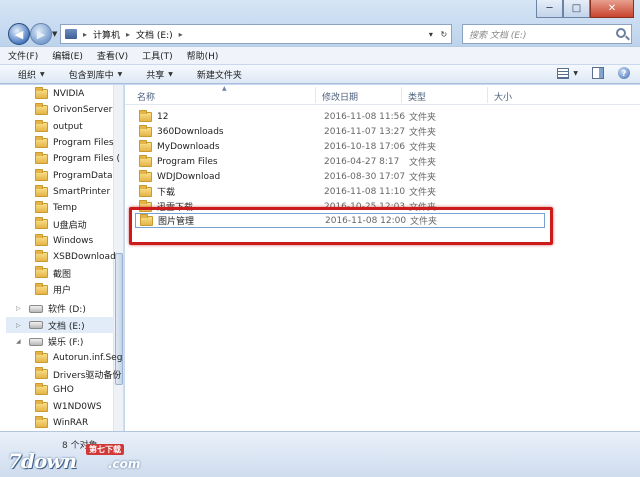 The width and height of the screenshot is (640, 477). I want to click on menu-tools: 工具(T), so click(157, 55).